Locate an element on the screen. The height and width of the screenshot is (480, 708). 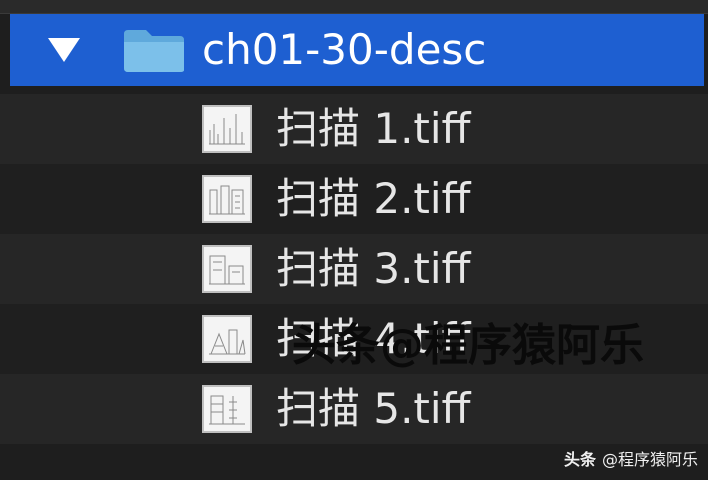
folder-name: ch01-30-desc is located at coordinates (344, 49).